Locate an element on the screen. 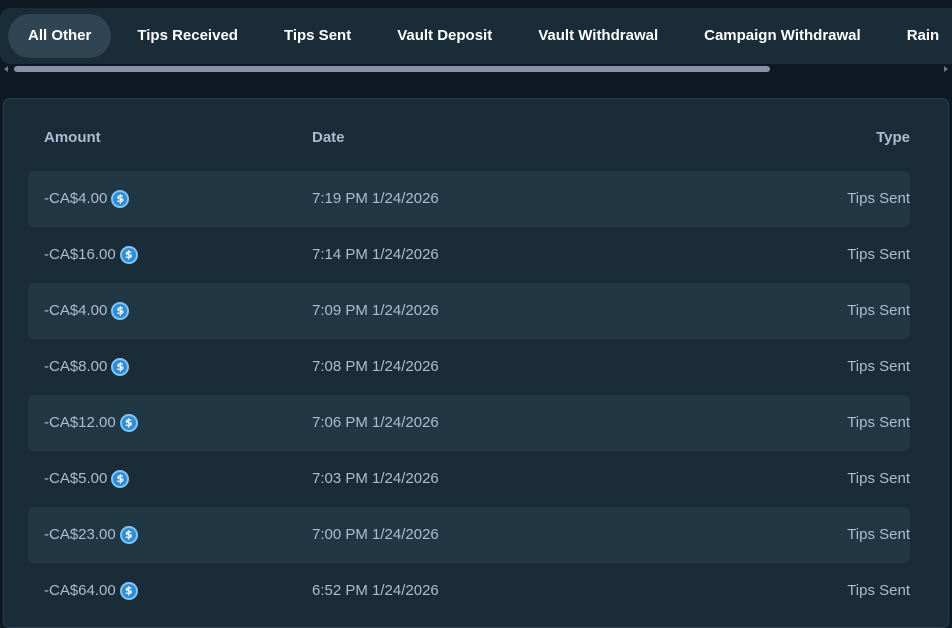  scroll-left-arrow-icon is located at coordinates (6, 69).